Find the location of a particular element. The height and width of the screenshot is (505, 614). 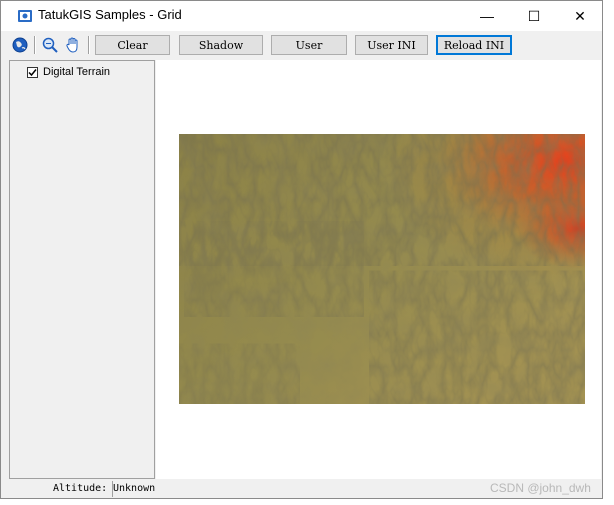

toolbar: Clear Shadow User User INI Reload INI is located at coordinates (301, 45).